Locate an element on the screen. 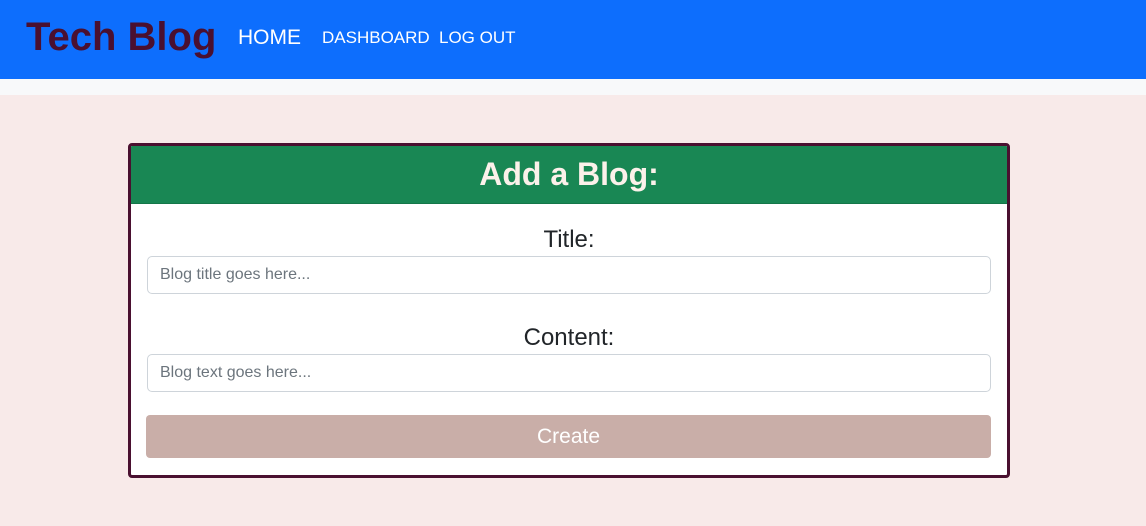 The height and width of the screenshot is (526, 1146). content-input is located at coordinates (569, 373).